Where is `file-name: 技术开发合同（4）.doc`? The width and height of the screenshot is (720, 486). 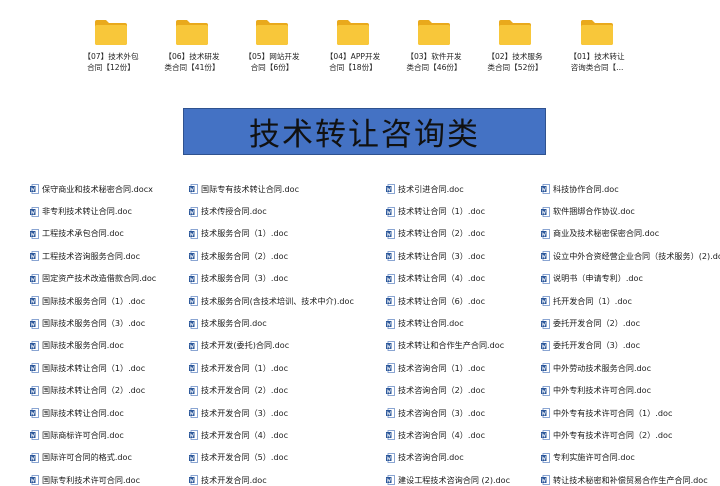 file-name: 技术开发合同（4）.doc is located at coordinates (245, 434).